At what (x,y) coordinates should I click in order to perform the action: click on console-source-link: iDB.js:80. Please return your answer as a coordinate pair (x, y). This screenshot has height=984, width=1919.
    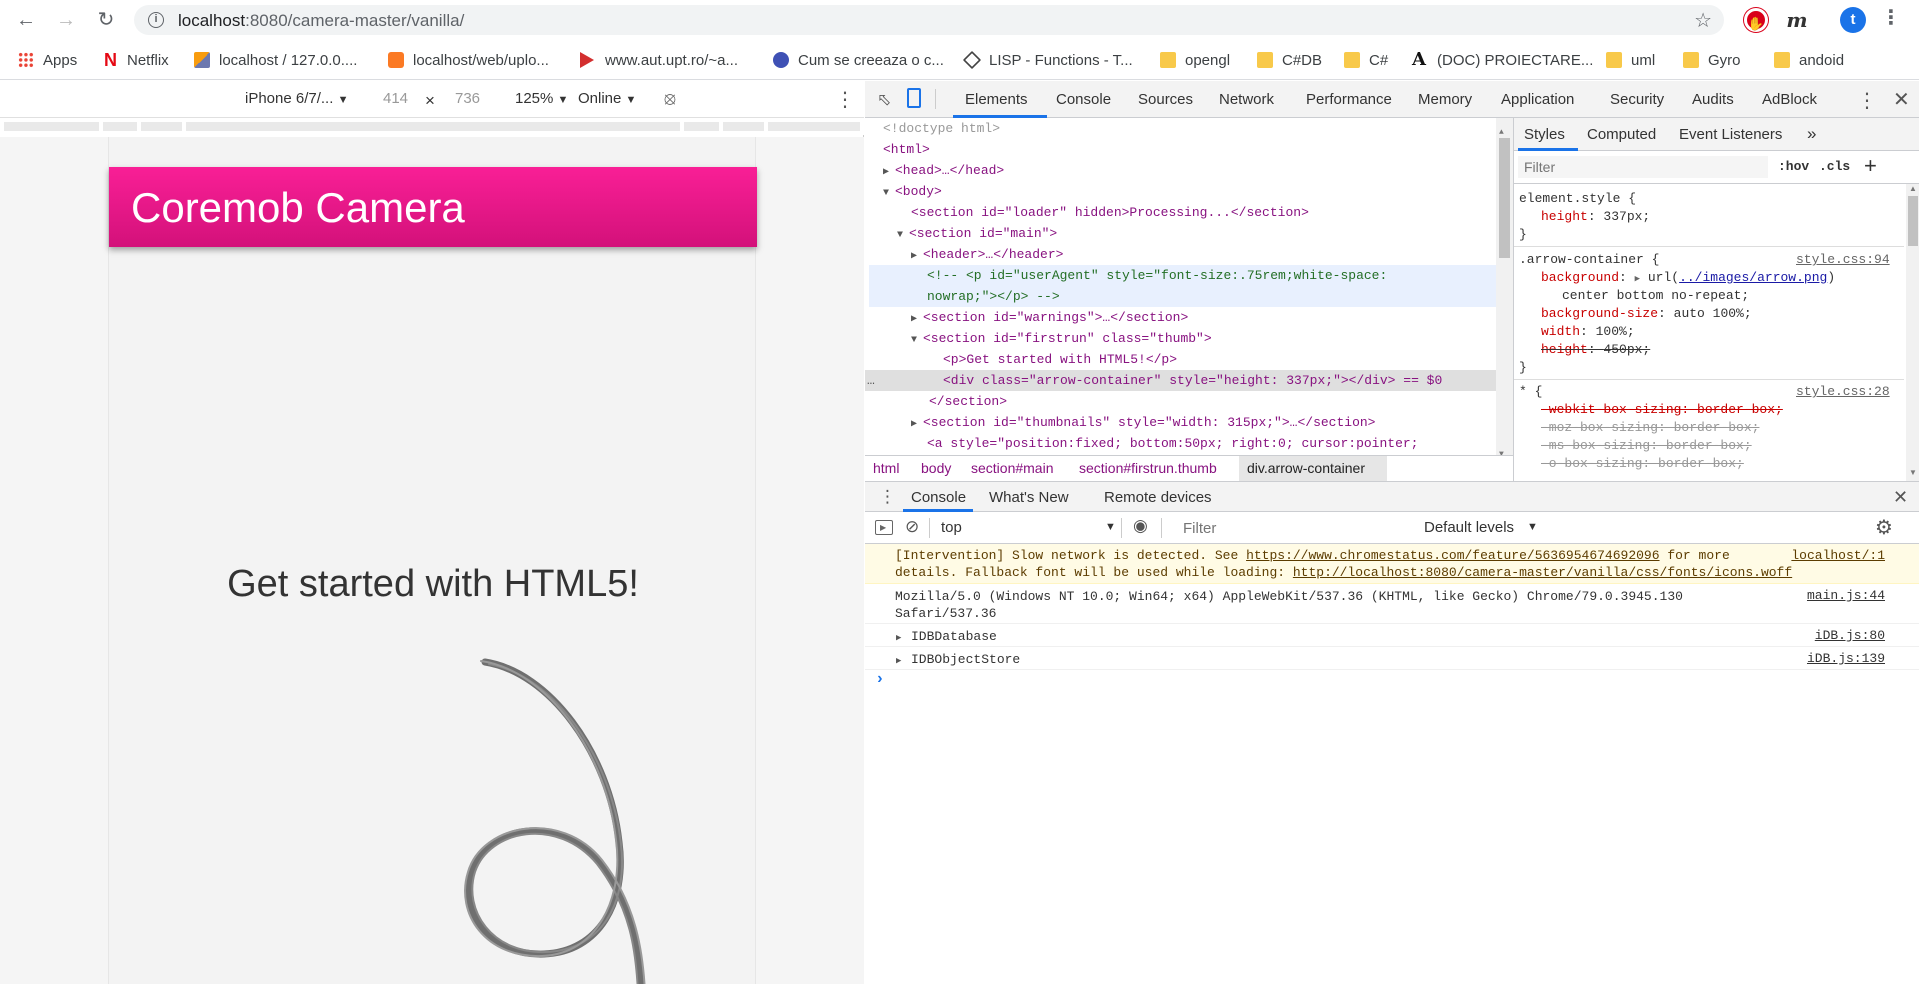
    Looking at the image, I should click on (1850, 635).